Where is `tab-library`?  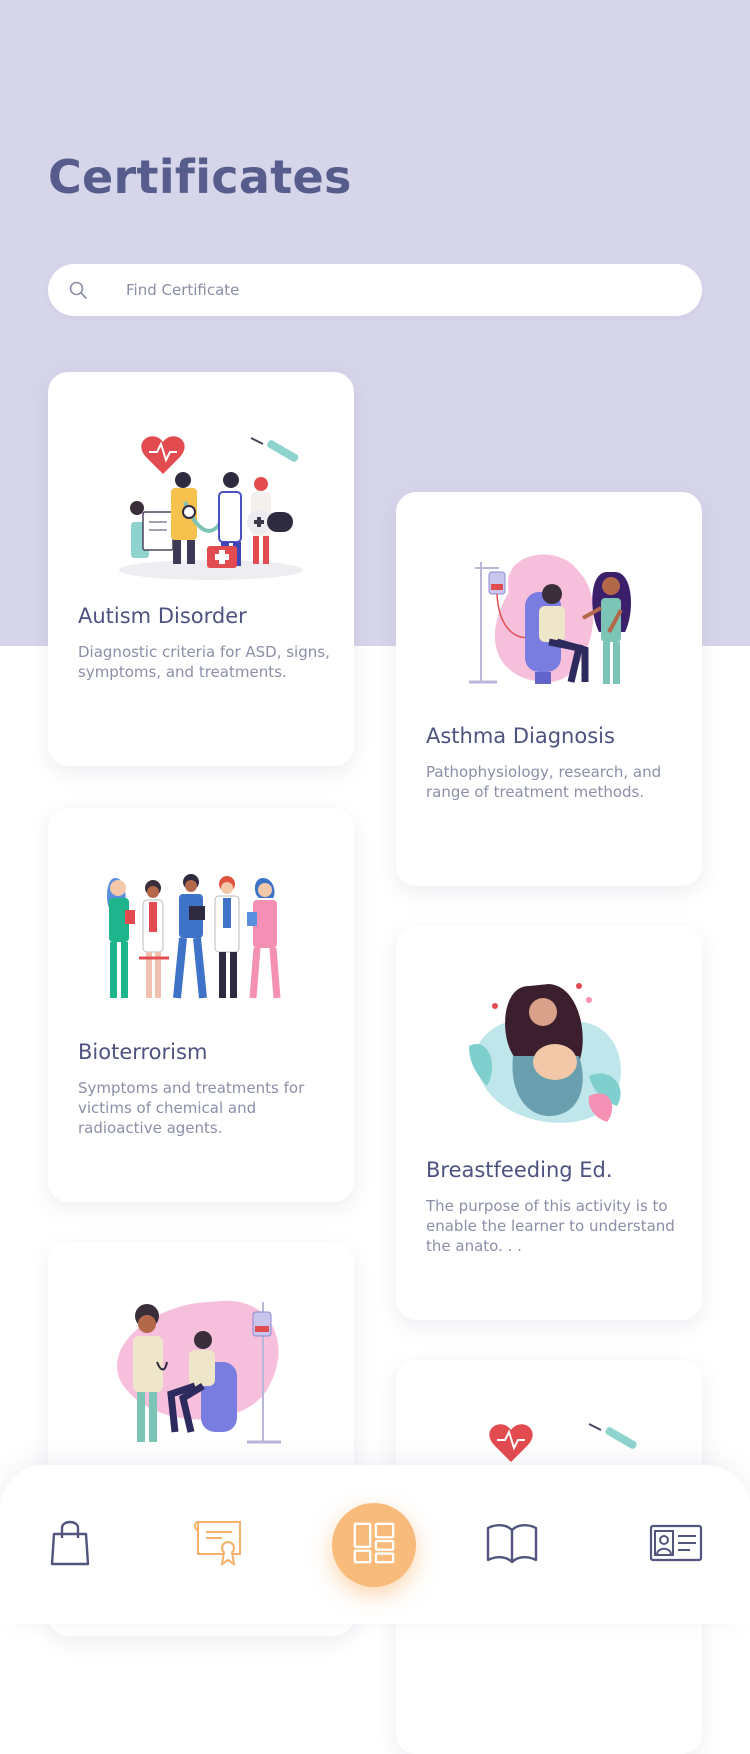 tab-library is located at coordinates (512, 1544).